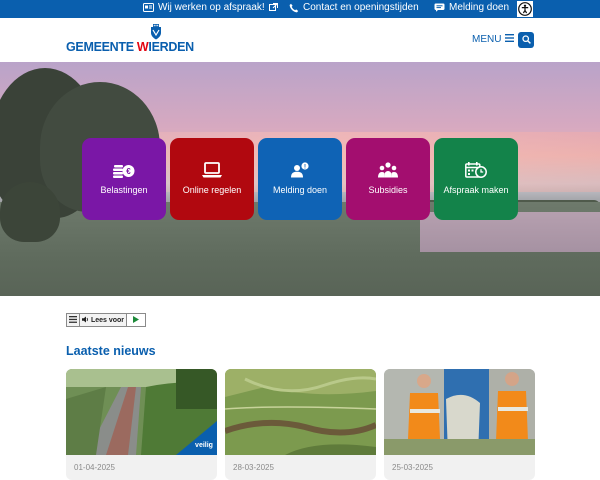 This screenshot has width=600, height=480. Describe the element at coordinates (412, 467) in the screenshot. I see `news-date: 25-03-2025` at that location.